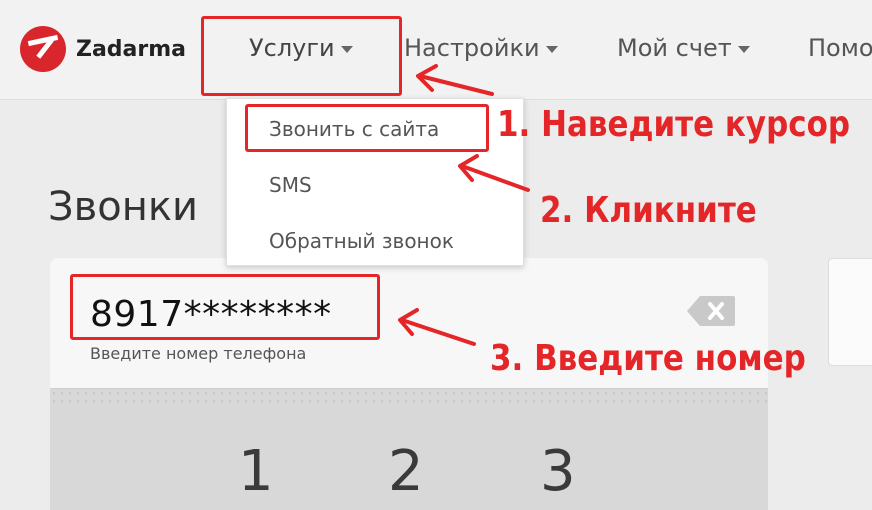  I want to click on phone-number-input: 8917********, so click(211, 314).